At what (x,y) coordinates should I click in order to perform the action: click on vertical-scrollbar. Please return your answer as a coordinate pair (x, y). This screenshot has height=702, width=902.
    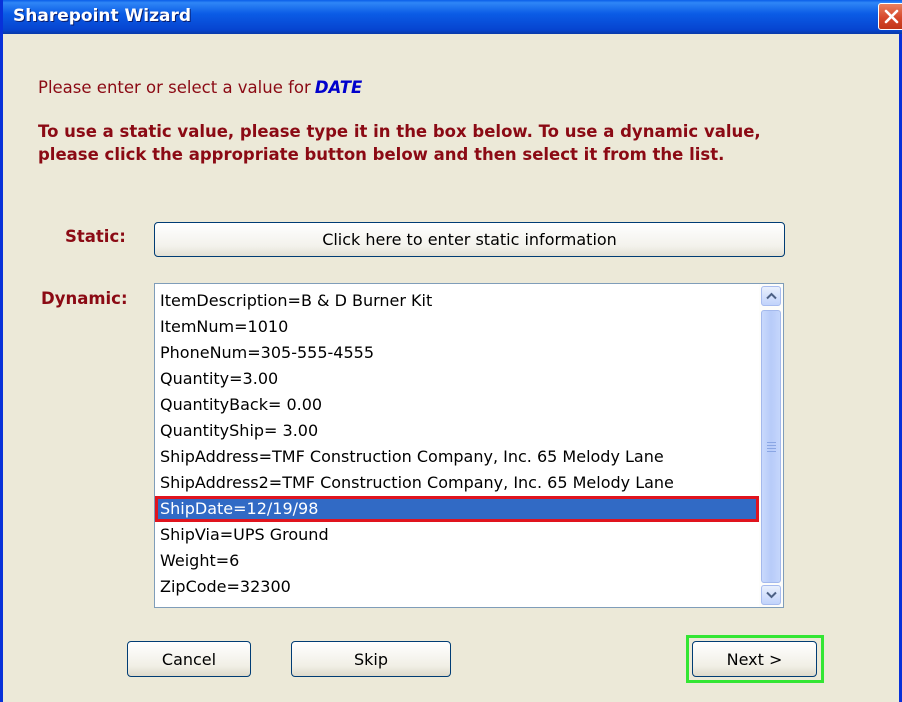
    Looking at the image, I should click on (771, 445).